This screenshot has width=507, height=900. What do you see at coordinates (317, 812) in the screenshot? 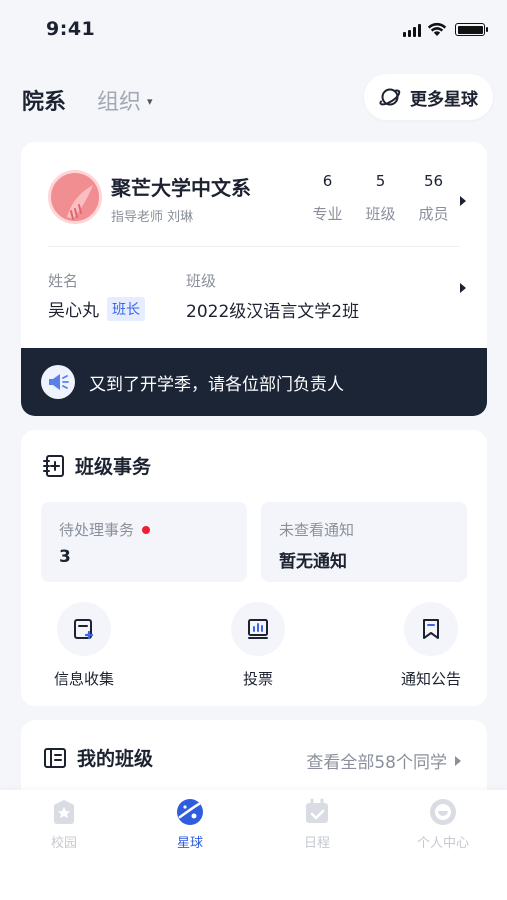
I see `calendar-icon` at bounding box center [317, 812].